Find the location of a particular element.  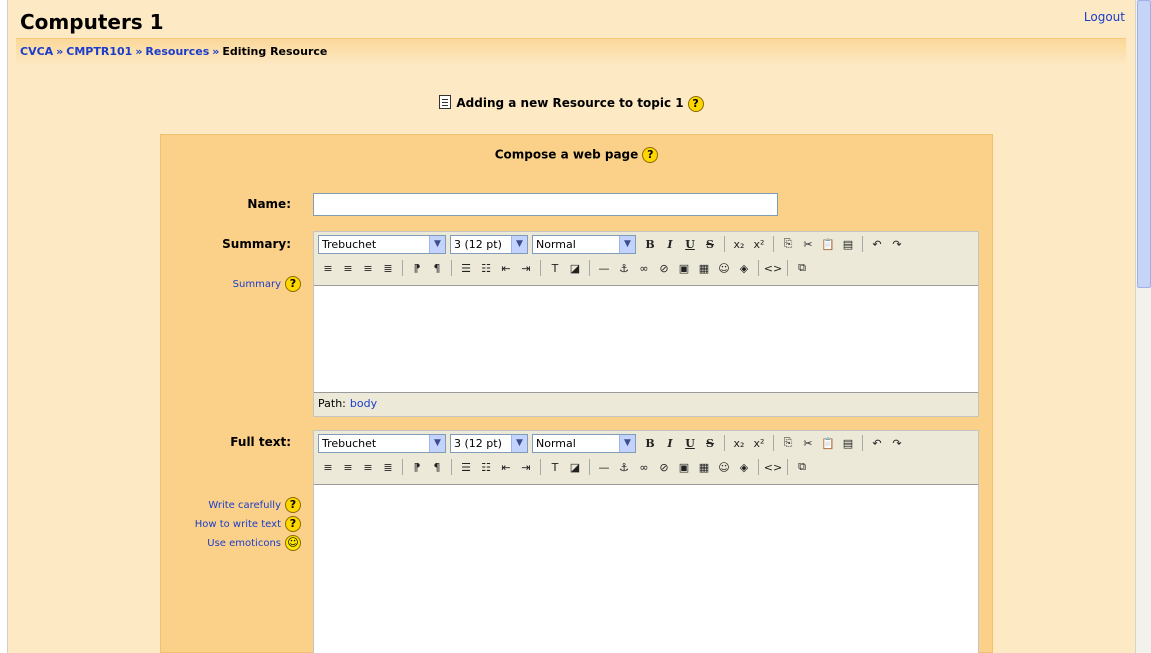

scrollbar-thumb is located at coordinates (1144, 144).